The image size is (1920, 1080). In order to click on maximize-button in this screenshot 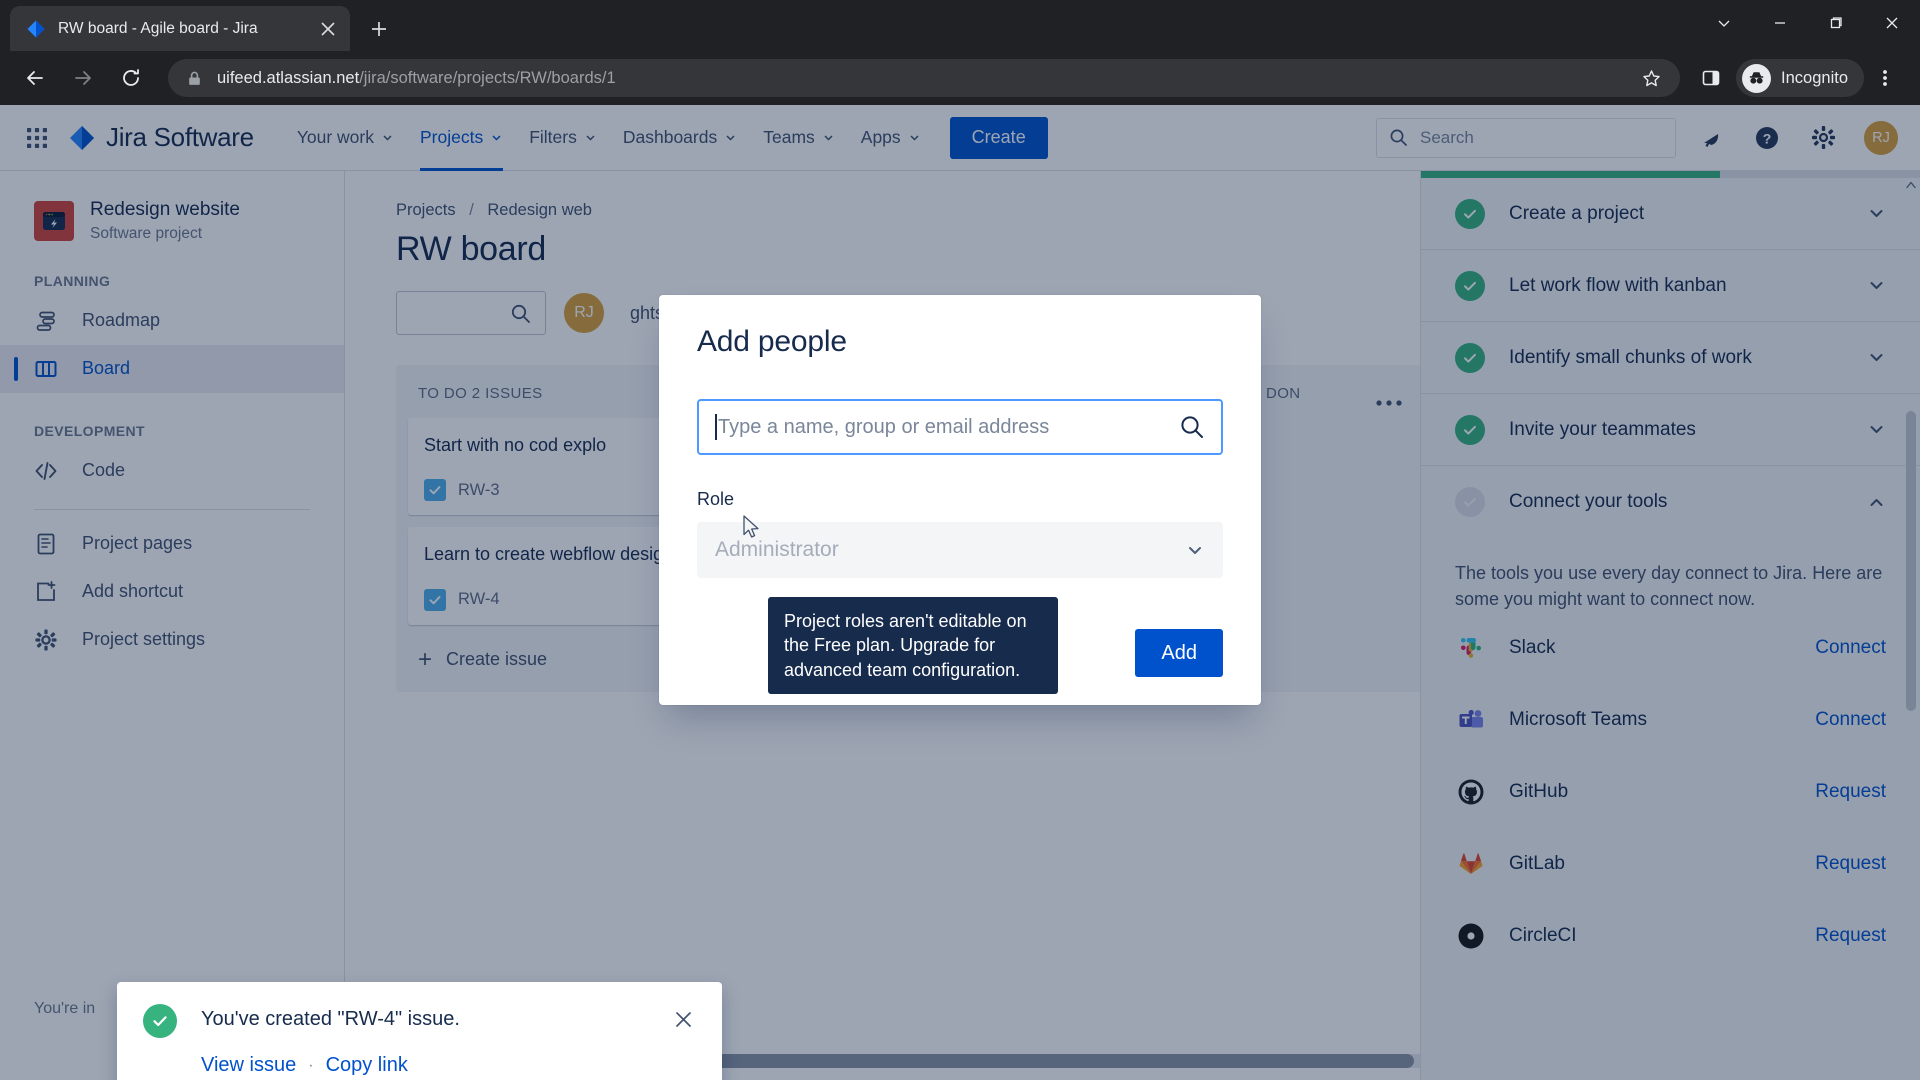, I will do `click(1836, 22)`.